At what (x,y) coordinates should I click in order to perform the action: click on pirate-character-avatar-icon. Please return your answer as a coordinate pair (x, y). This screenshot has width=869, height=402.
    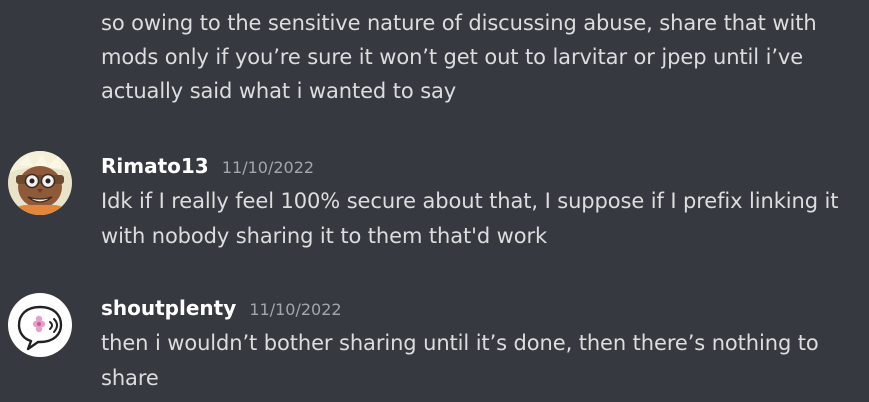
    Looking at the image, I should click on (40, 183).